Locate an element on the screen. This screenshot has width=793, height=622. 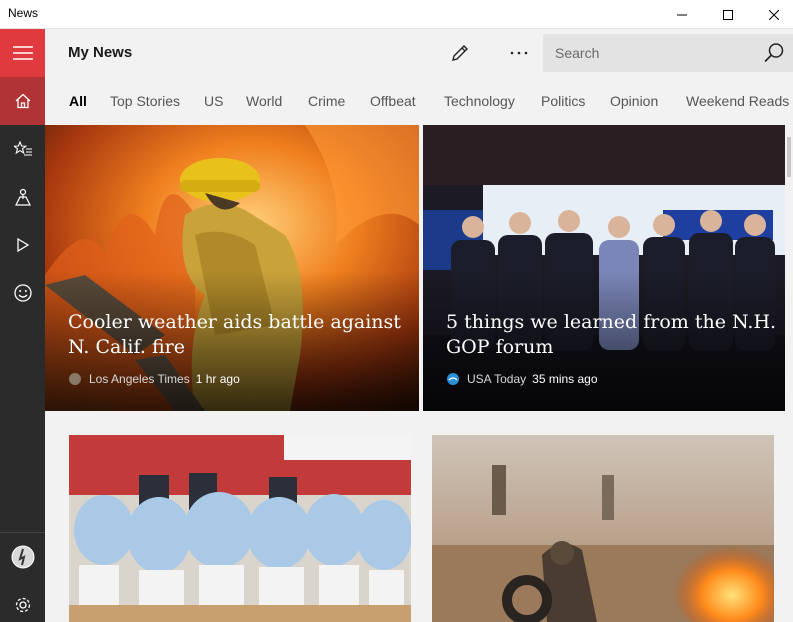
sidebar-item-video is located at coordinates (22, 245).